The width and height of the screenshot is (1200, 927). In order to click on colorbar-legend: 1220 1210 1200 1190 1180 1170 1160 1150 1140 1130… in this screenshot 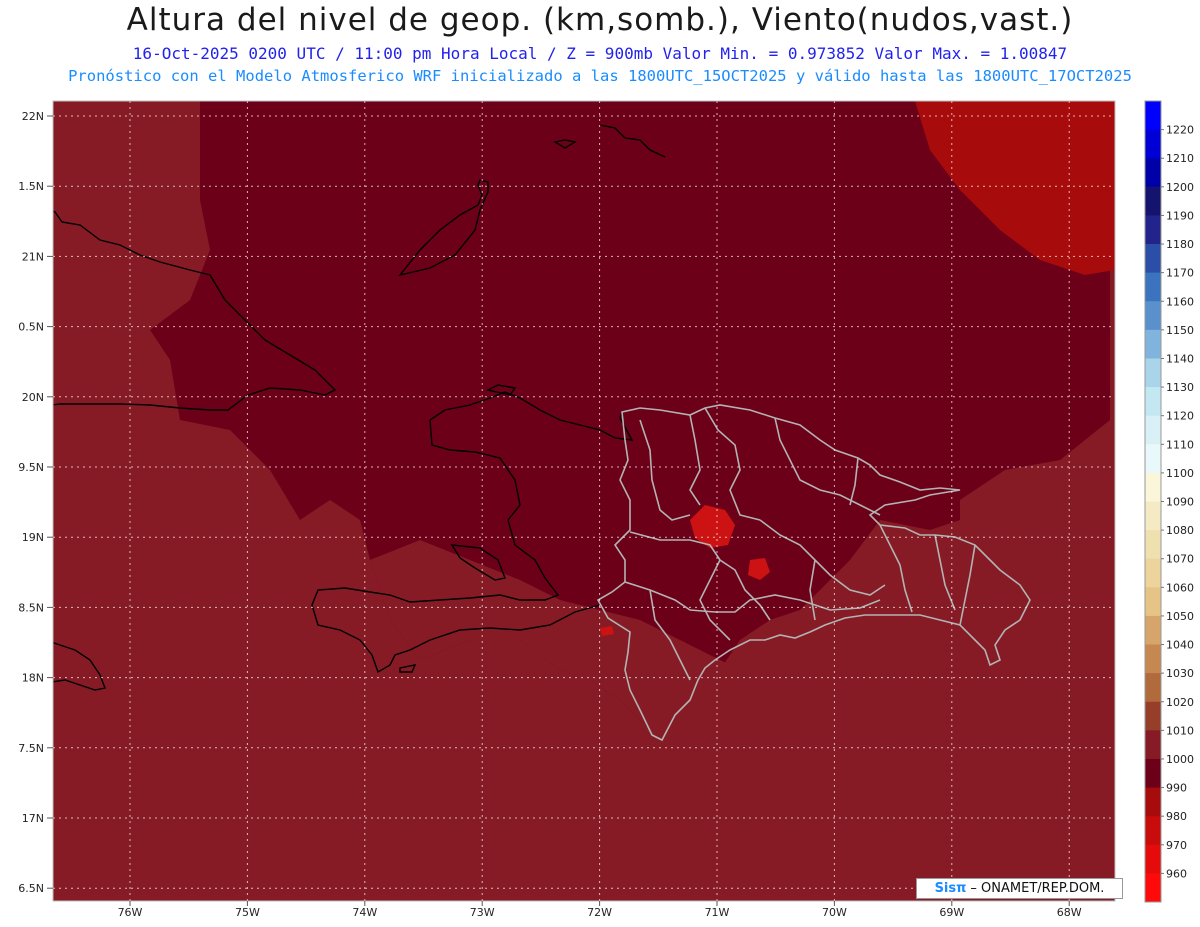, I will do `click(1169, 501)`.